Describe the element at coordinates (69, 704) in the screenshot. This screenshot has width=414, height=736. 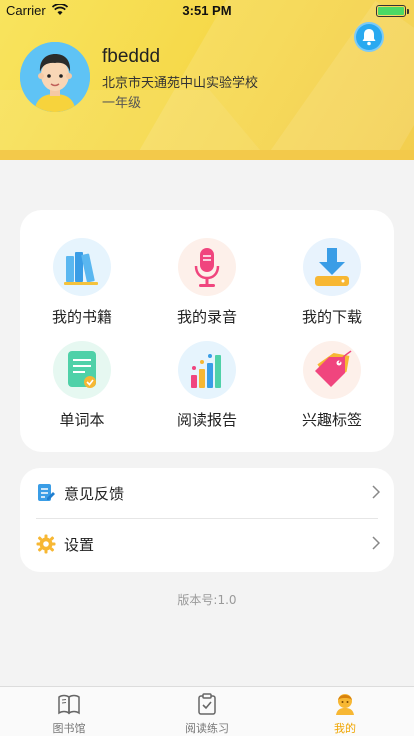
I see `library-icon` at that location.